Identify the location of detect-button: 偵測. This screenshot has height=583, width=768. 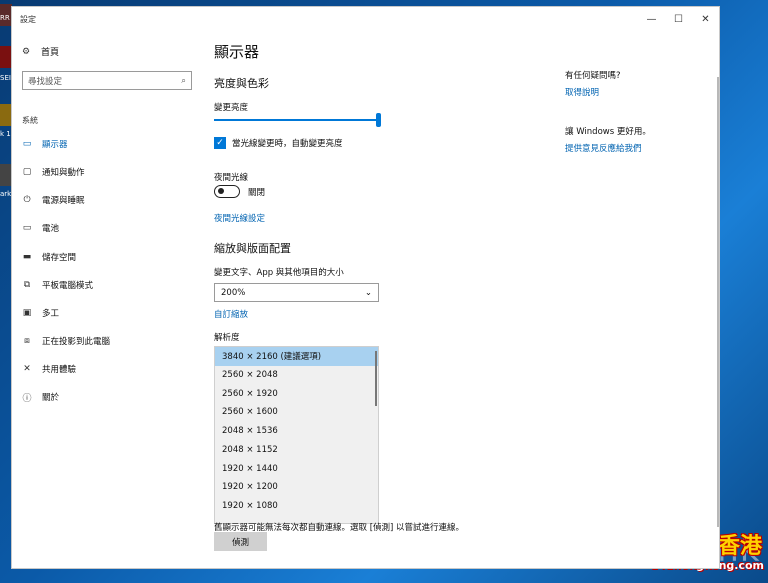
(240, 541).